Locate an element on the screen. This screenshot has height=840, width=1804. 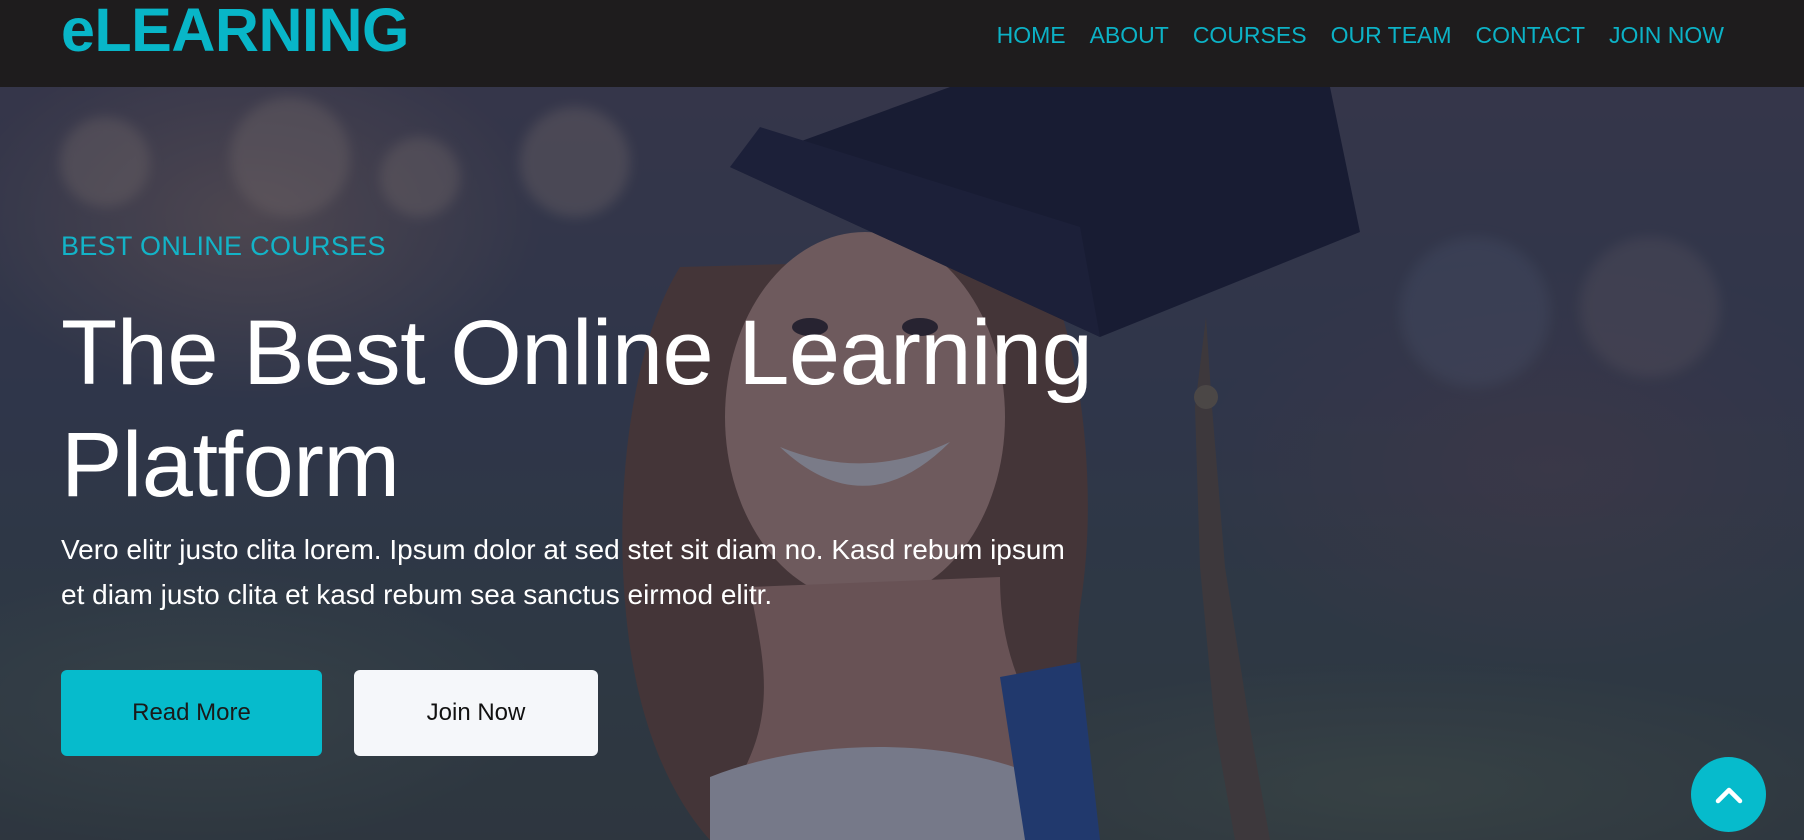
nav-item-about: ABOUT is located at coordinates (1129, 35).